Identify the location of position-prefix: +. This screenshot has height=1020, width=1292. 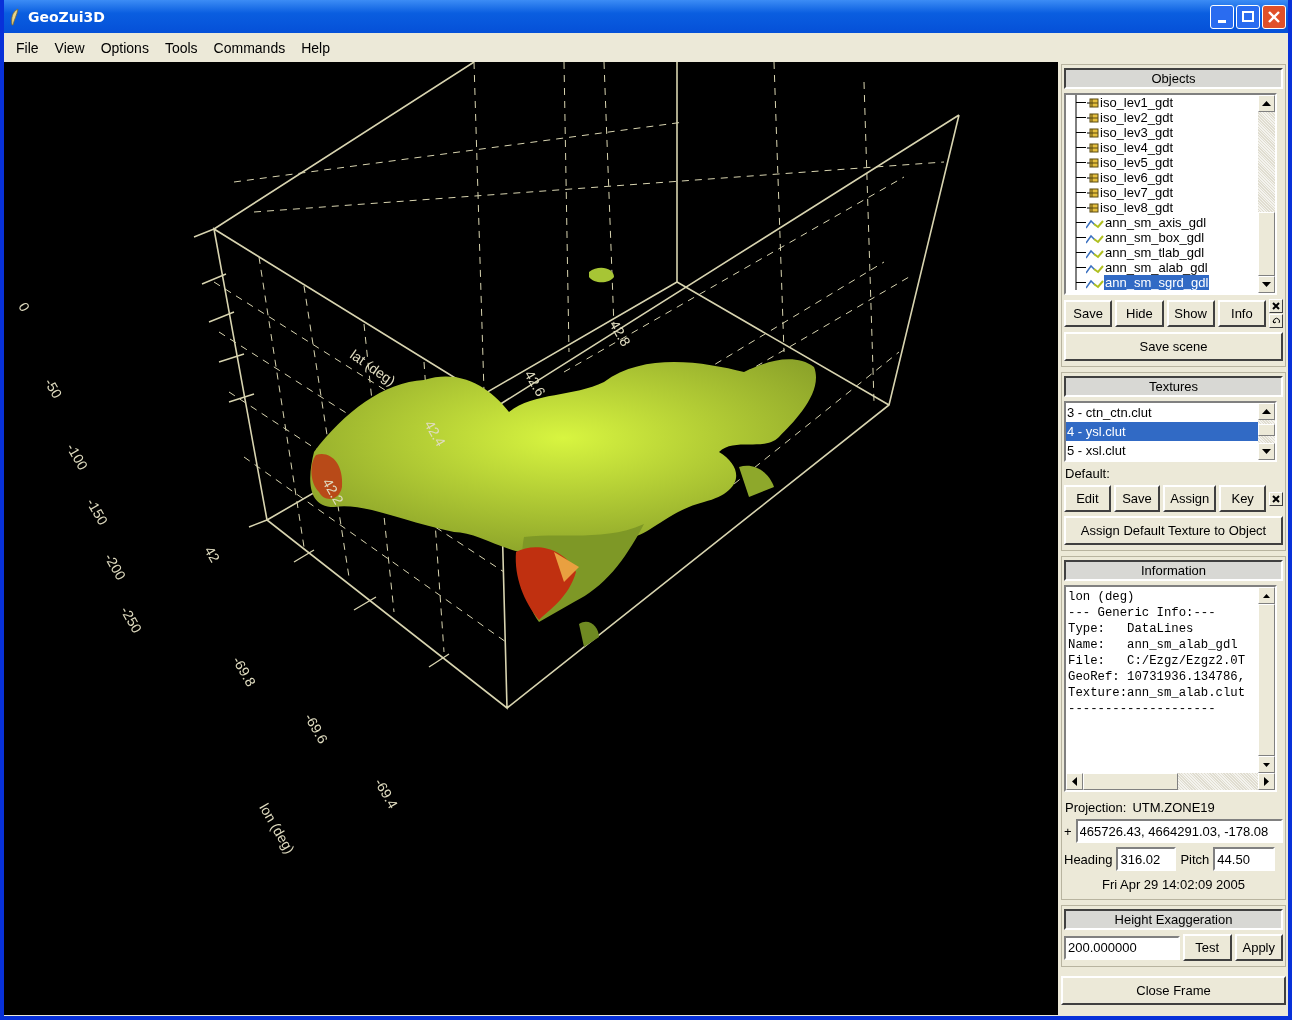
(1068, 831).